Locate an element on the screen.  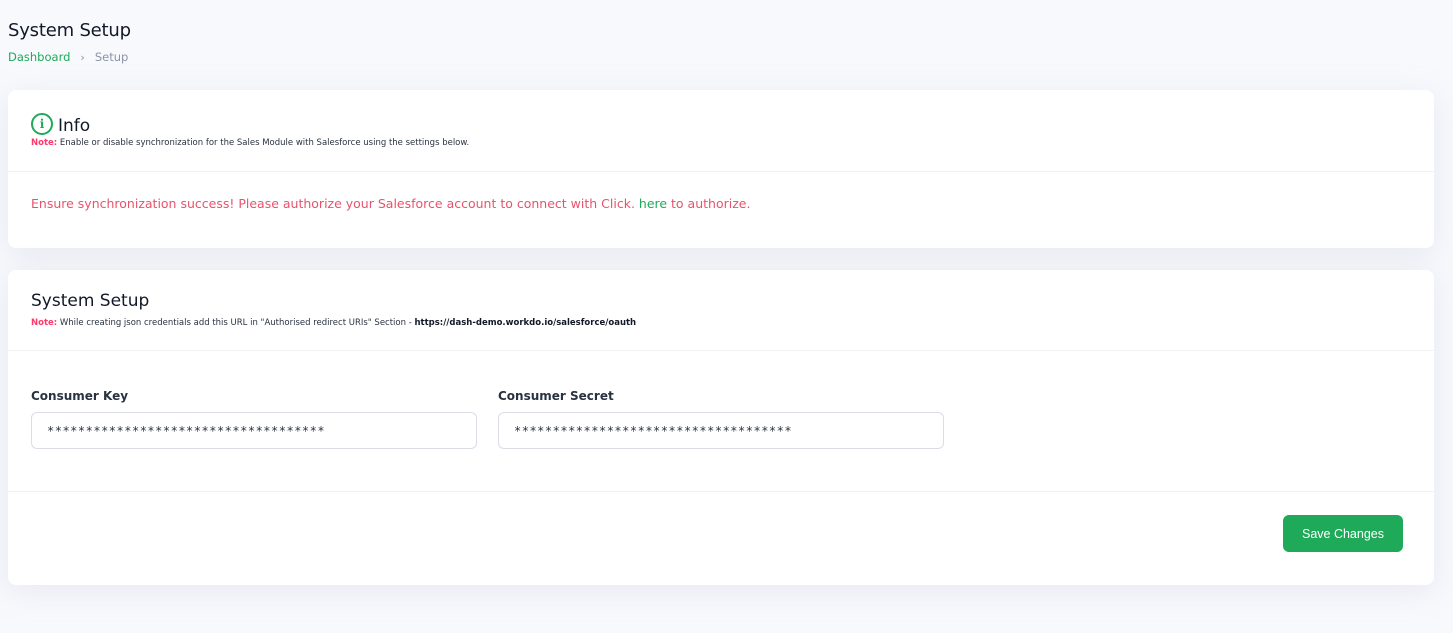
breadcrumb: Dashboard › Setup is located at coordinates (69, 57).